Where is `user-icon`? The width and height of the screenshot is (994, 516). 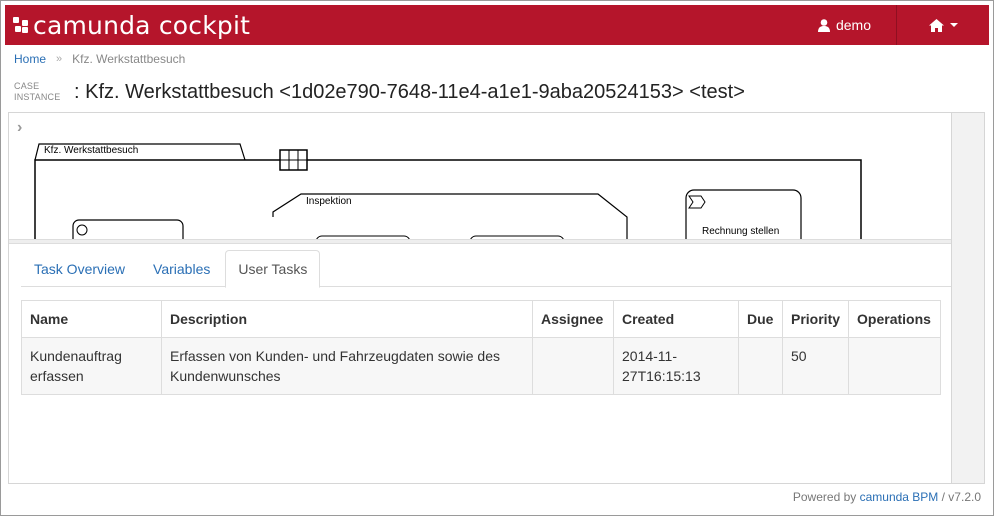 user-icon is located at coordinates (823, 25).